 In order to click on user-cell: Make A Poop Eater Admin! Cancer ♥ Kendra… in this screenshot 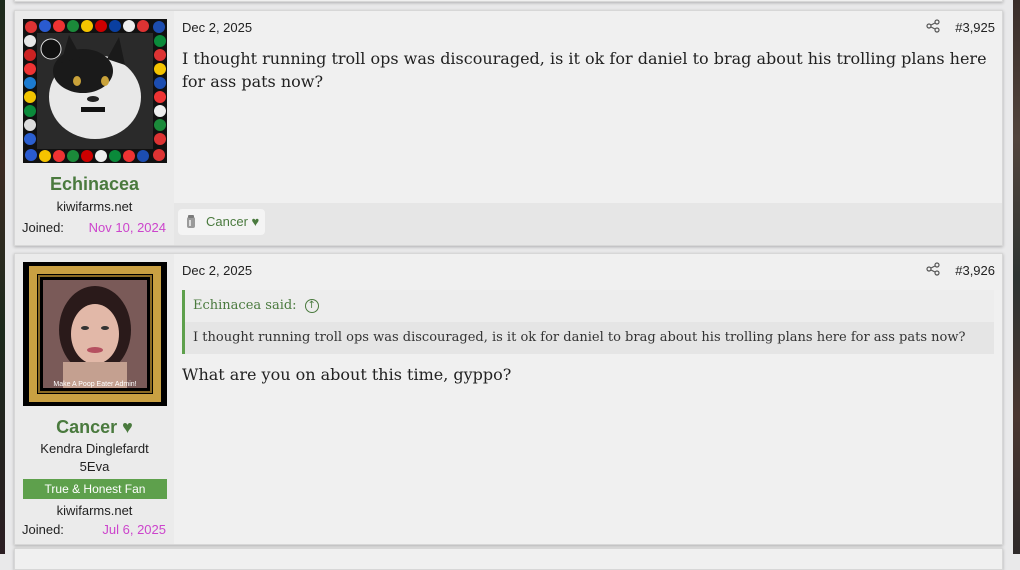, I will do `click(94, 399)`.